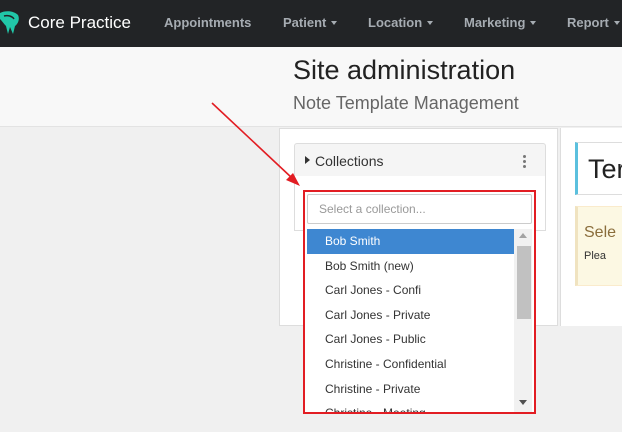  What do you see at coordinates (406, 103) in the screenshot?
I see `page-subtitle: Note Template Management` at bounding box center [406, 103].